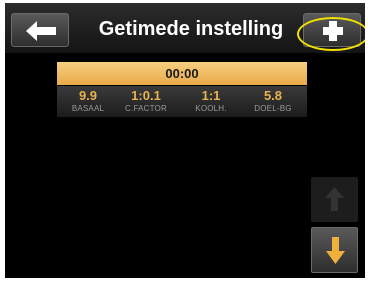  I want to click on carb-factor-label: C.FACTOR, so click(146, 108).